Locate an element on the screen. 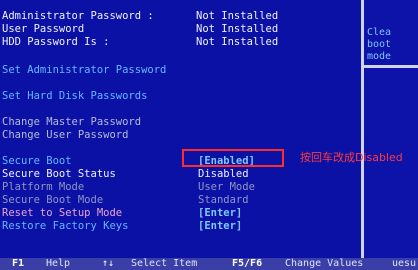 Image resolution: width=418 pixels, height=270 pixels. platform-mode-value: User Mode is located at coordinates (226, 187).